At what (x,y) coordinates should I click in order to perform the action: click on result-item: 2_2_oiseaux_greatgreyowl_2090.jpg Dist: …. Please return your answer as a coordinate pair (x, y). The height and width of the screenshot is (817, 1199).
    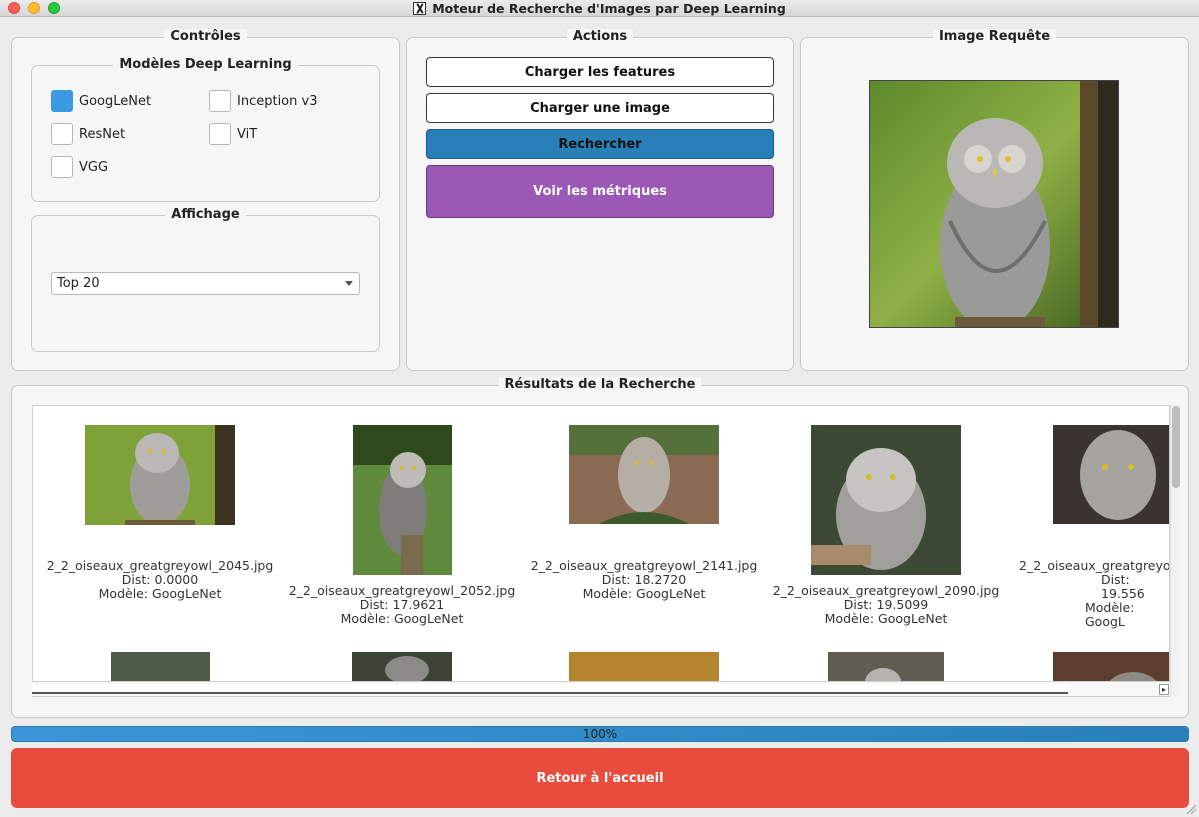
    Looking at the image, I should click on (886, 605).